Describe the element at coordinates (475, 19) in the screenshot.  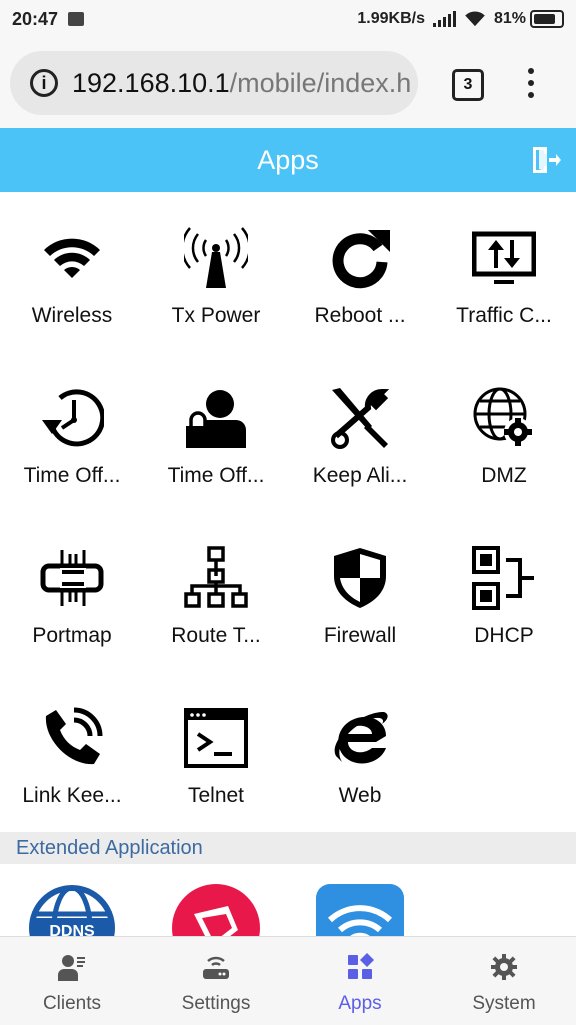
I see `wifi-status-icon` at that location.